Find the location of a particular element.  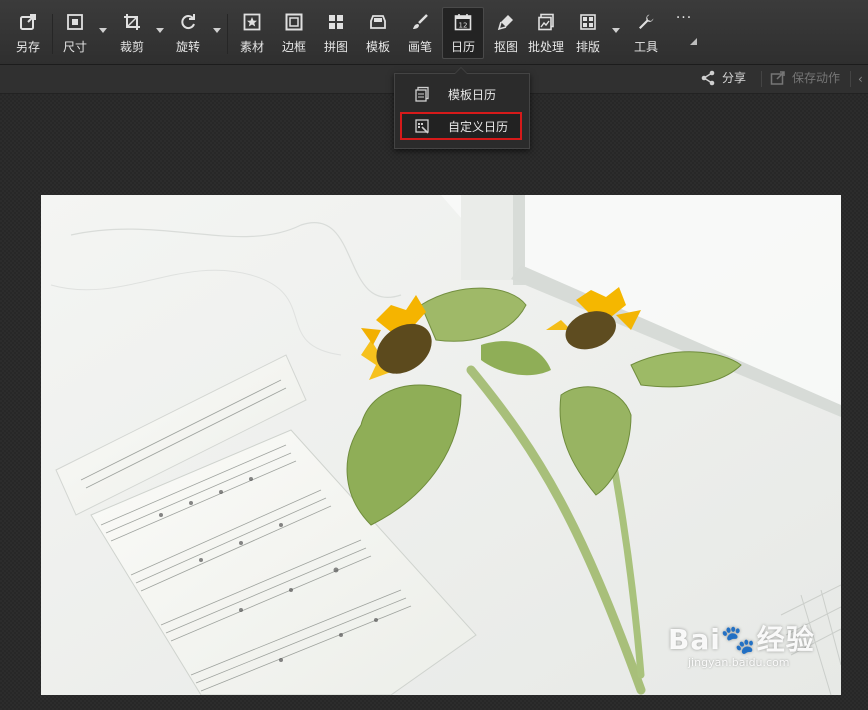

resize-dropdown-caret is located at coordinates (103, 30).